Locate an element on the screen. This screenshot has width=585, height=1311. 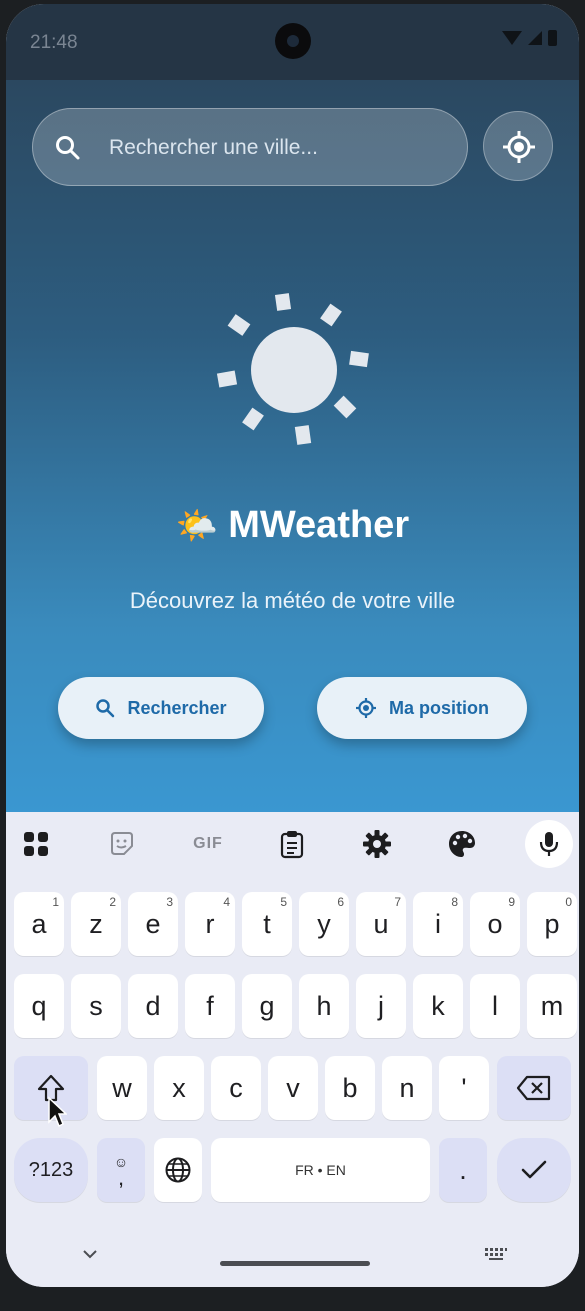
key-p: 0p is located at coordinates (552, 924).